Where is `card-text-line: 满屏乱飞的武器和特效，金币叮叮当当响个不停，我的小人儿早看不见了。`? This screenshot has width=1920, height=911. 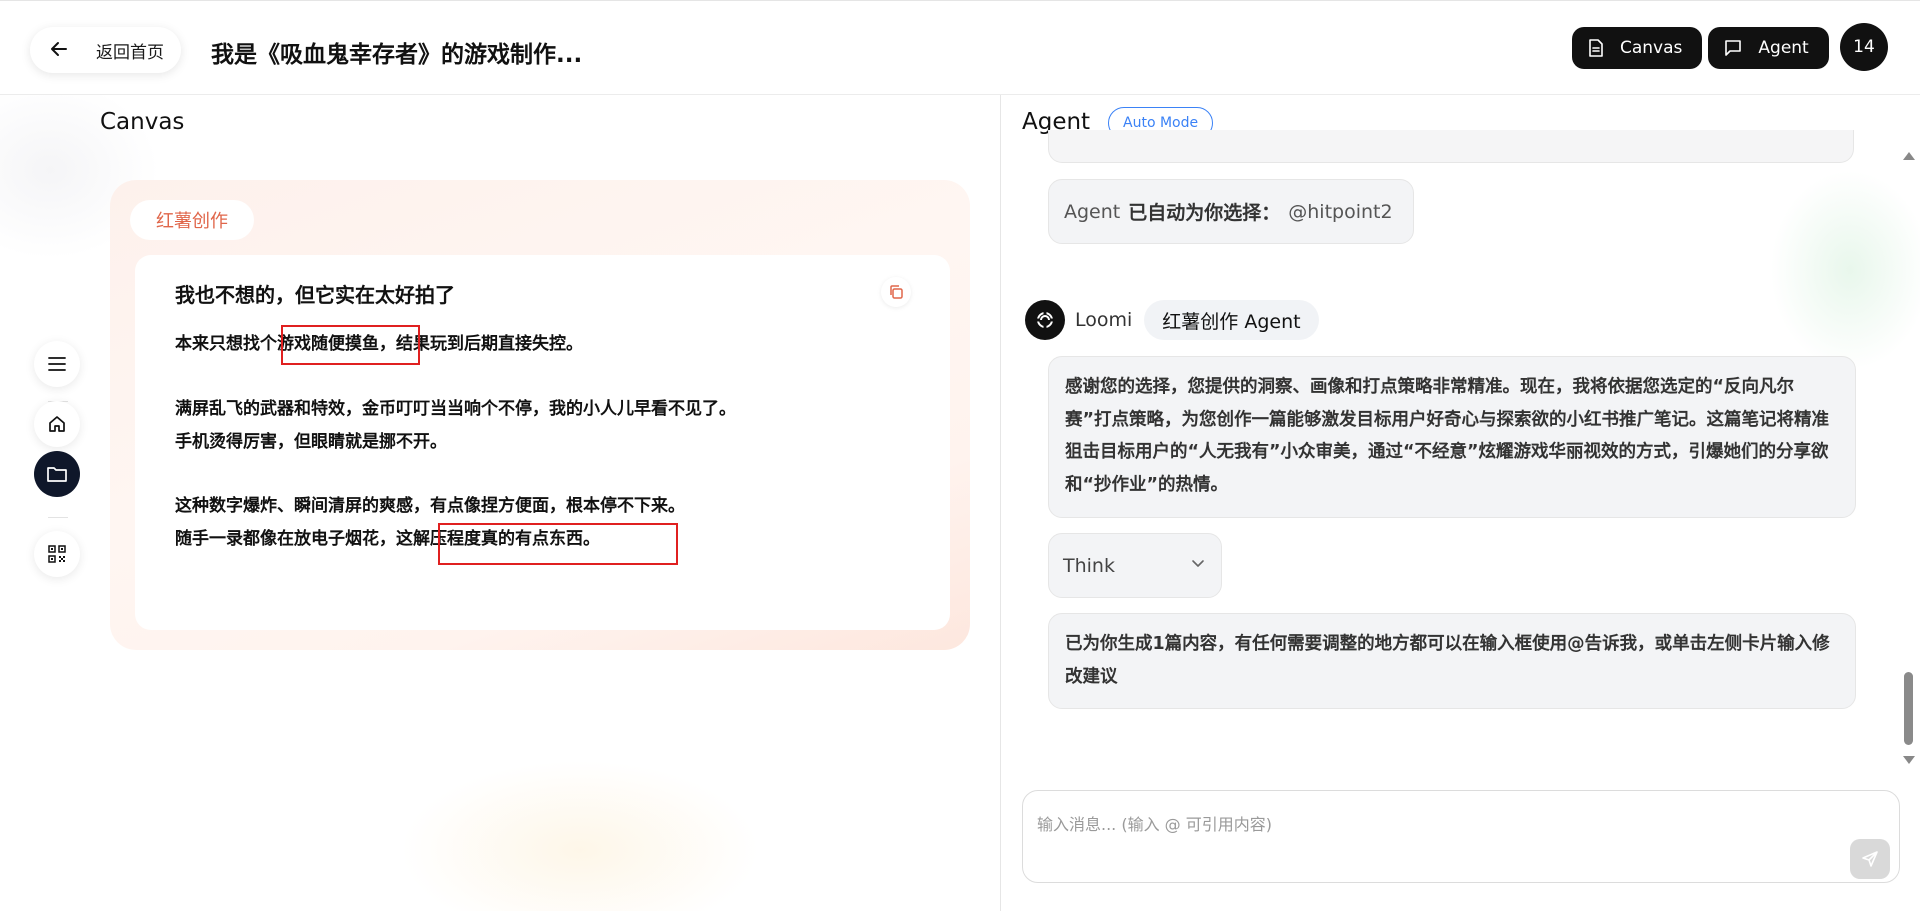
card-text-line: 满屏乱飞的武器和特效，金币叮叮当当响个不停，我的小人儿早看不见了。 is located at coordinates (455, 409).